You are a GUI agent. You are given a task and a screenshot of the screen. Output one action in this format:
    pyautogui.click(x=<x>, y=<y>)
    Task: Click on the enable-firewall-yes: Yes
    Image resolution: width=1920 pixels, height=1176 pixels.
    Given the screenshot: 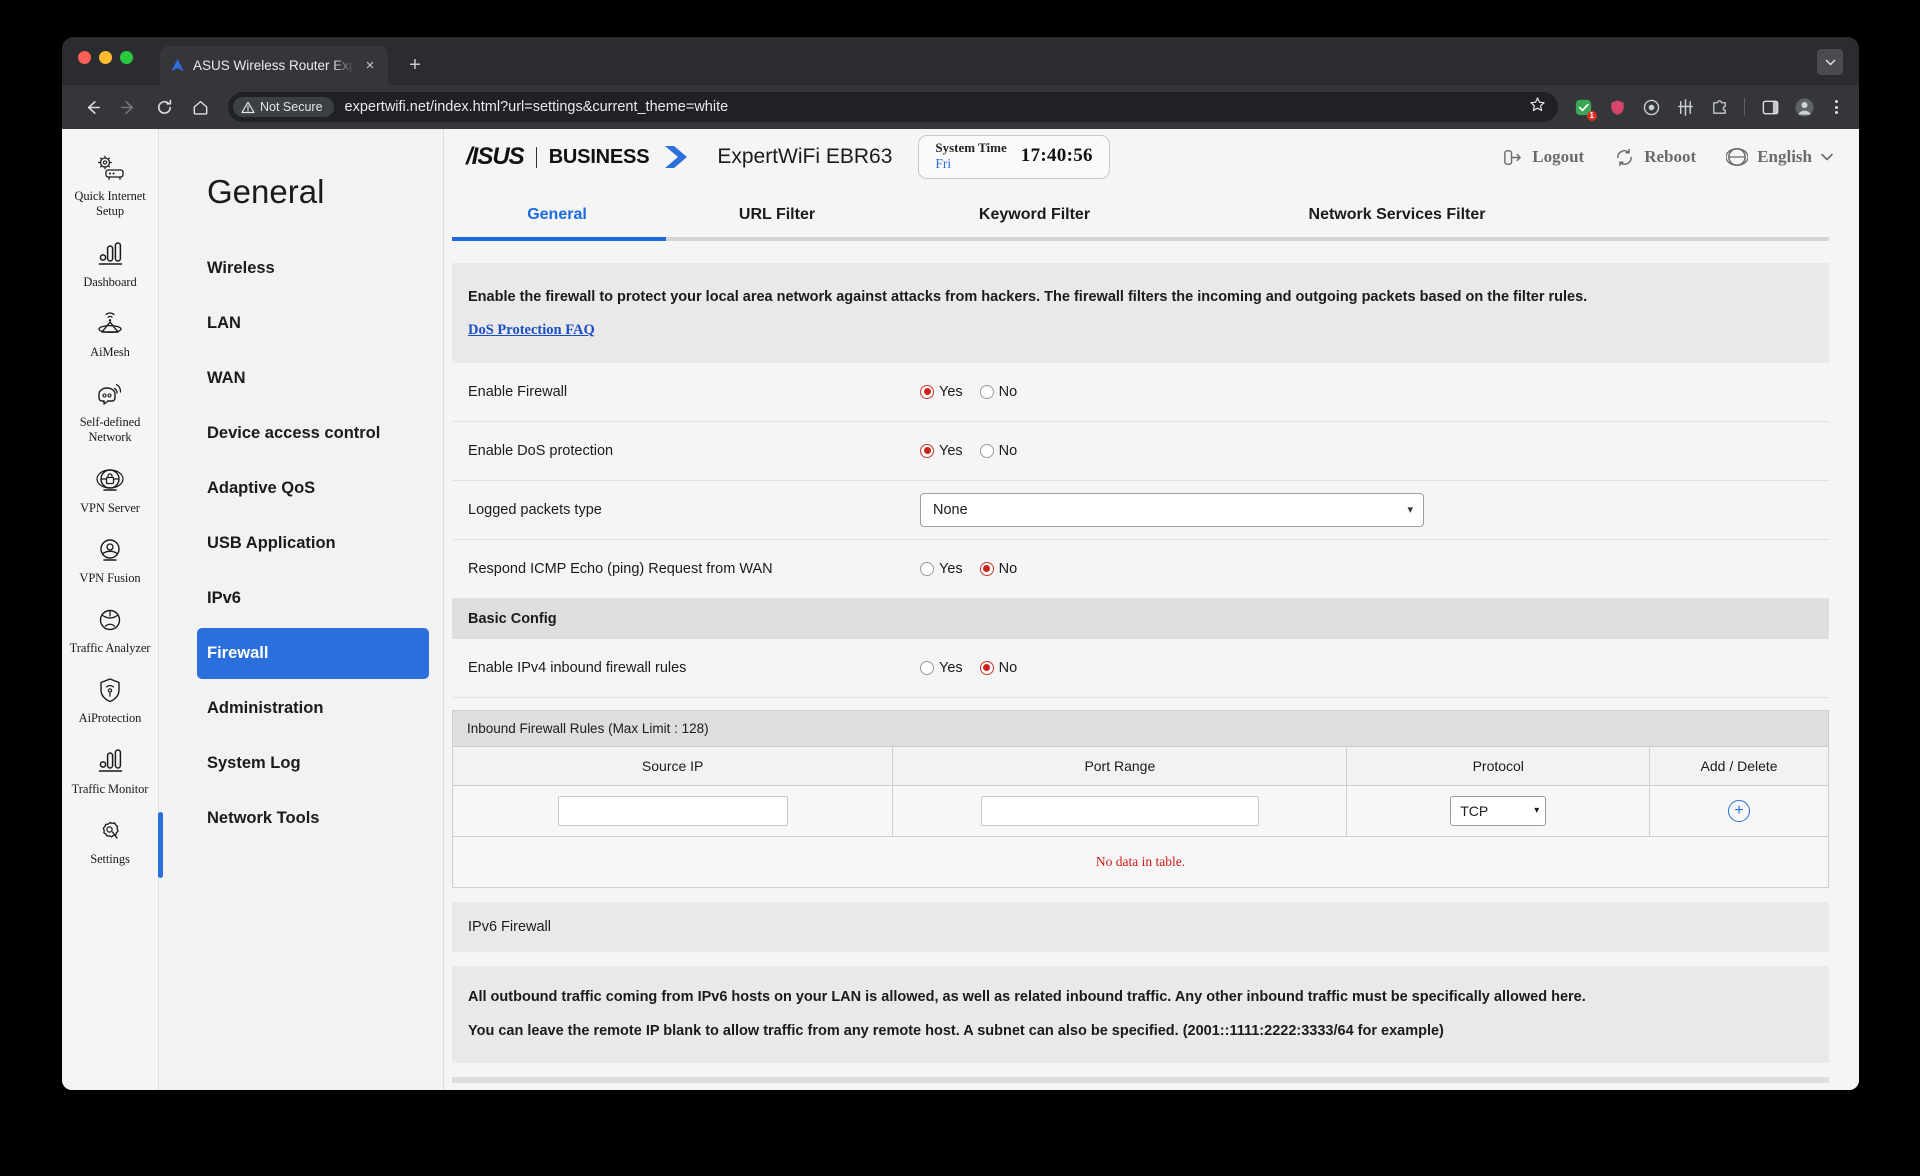 What is the action you would take?
    pyautogui.click(x=941, y=392)
    